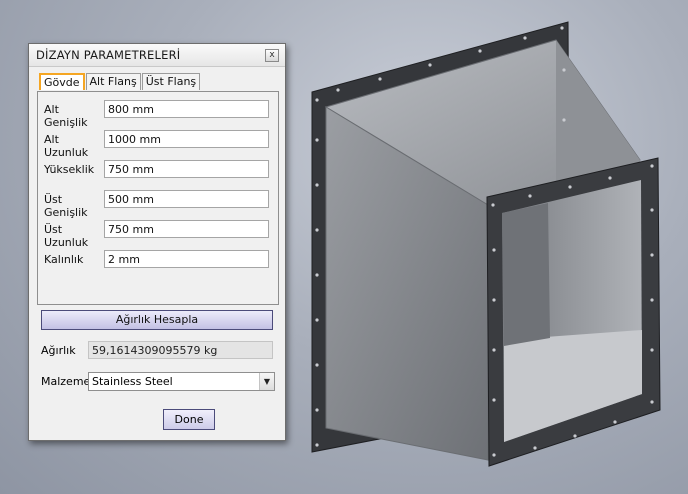  Describe the element at coordinates (186, 109) in the screenshot. I see `alt-genislik-input: 800 mm` at that location.